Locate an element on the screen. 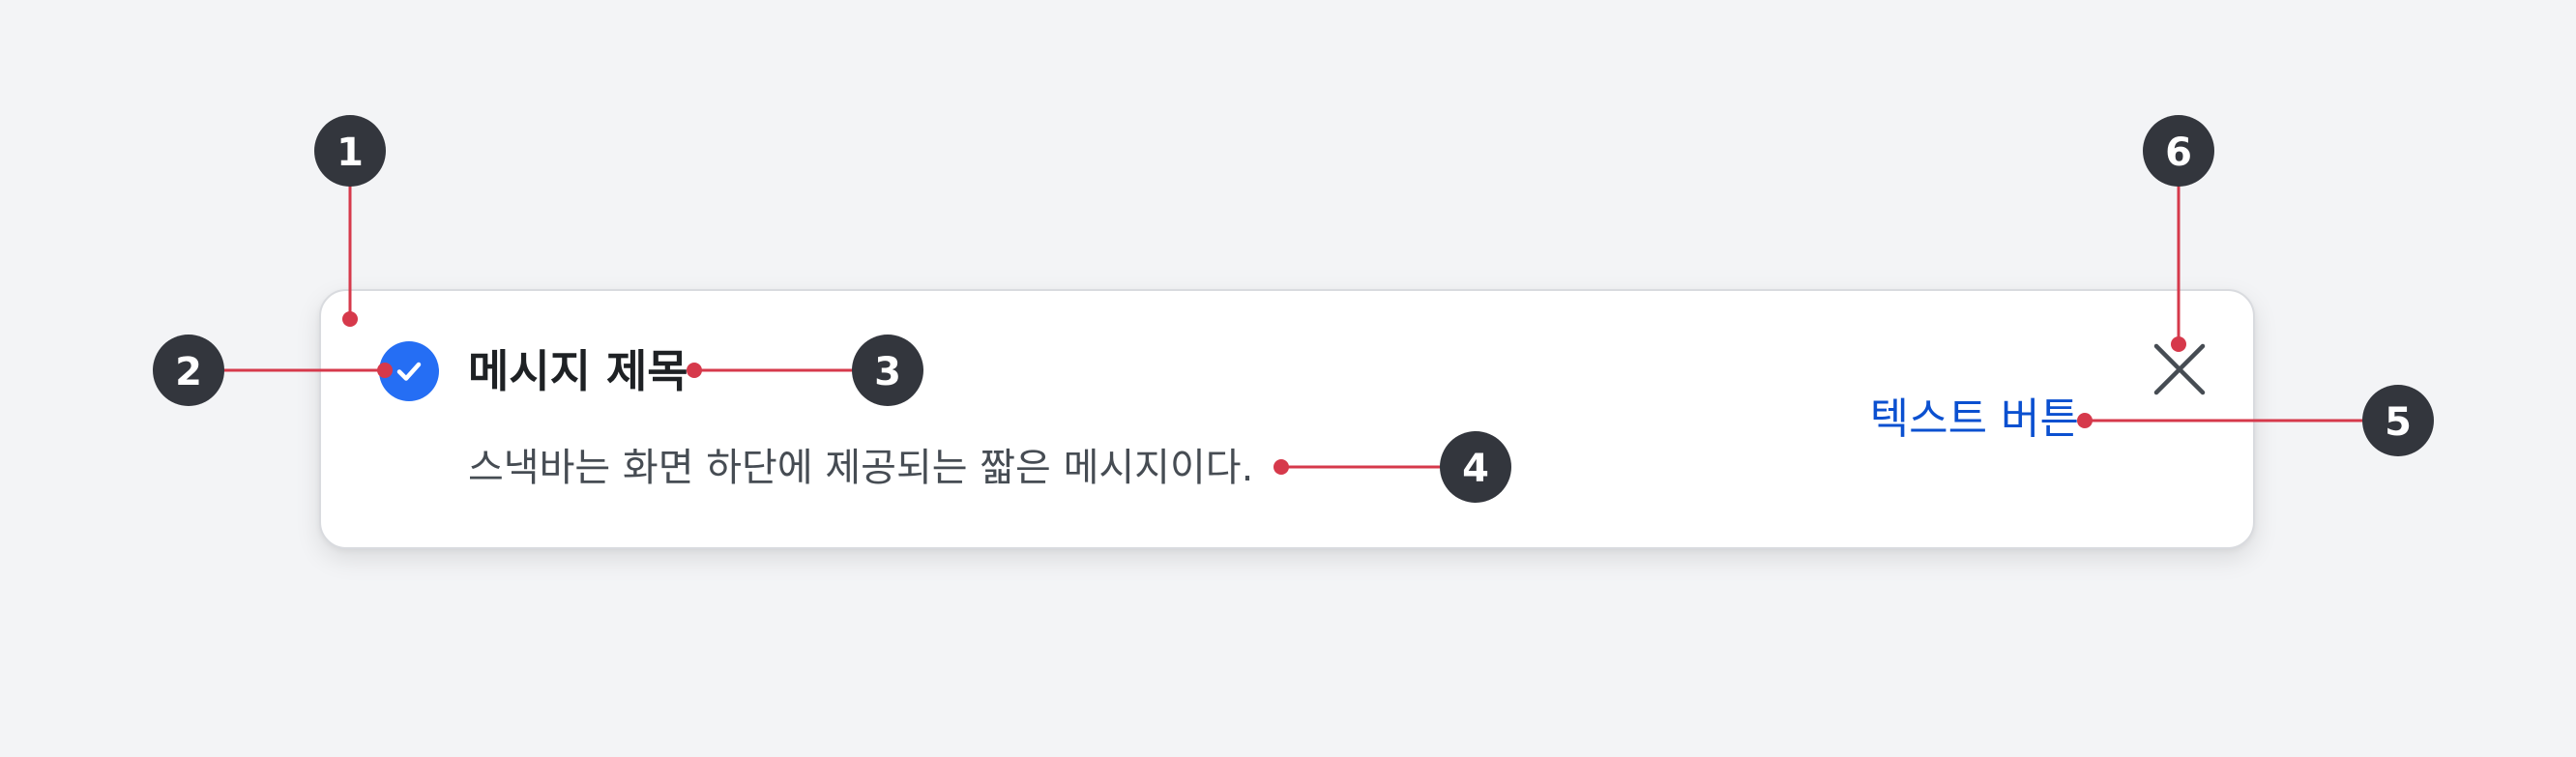 The image size is (2576, 757). callout-2-badge is located at coordinates (188, 371).